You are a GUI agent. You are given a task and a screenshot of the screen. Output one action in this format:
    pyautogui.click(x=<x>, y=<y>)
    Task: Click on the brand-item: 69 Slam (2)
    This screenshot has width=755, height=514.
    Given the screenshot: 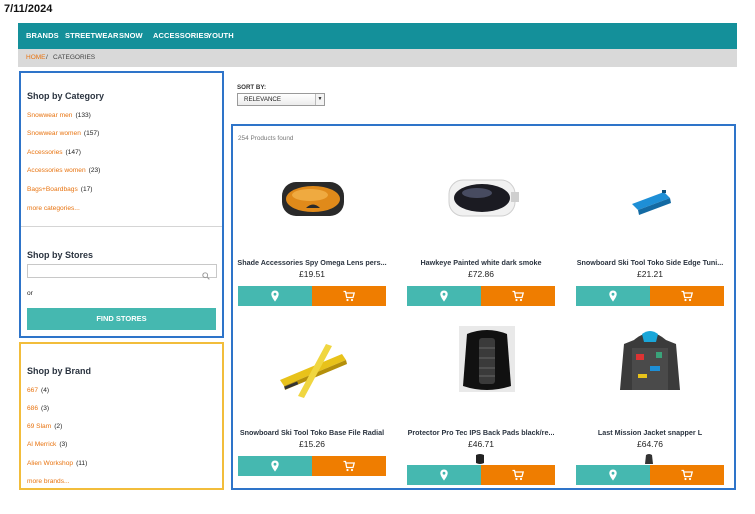 What is the action you would take?
    pyautogui.click(x=44, y=426)
    